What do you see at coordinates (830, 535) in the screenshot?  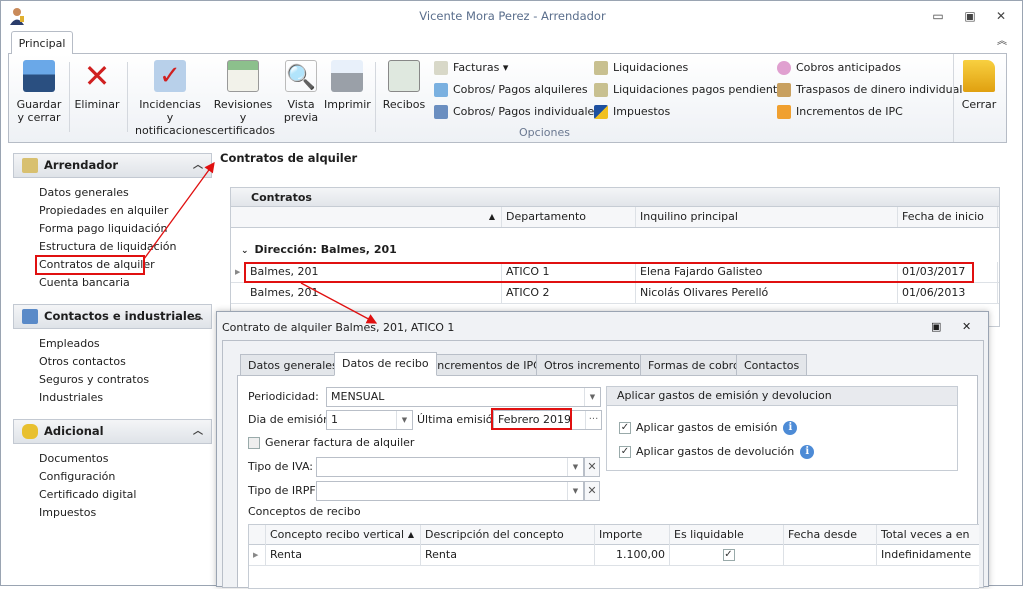 I see `col-fecha-desde: Fecha desde` at bounding box center [830, 535].